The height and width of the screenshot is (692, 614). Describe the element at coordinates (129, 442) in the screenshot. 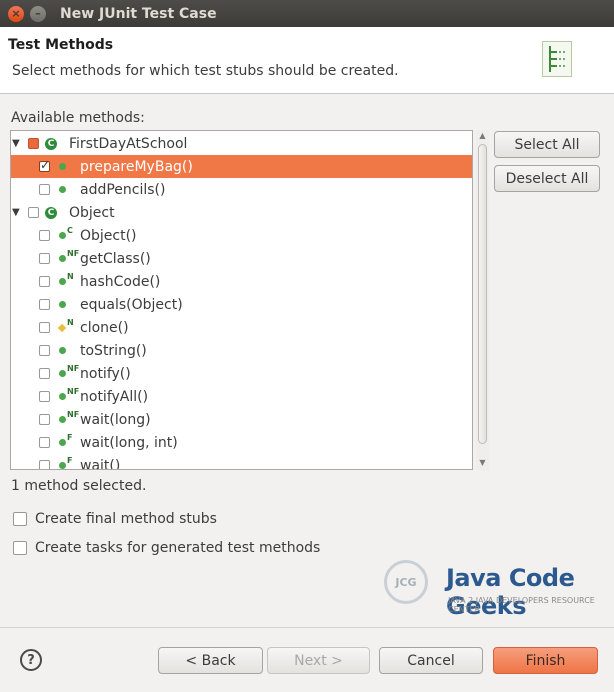

I see `tree-item-label: wait(long, int)` at that location.